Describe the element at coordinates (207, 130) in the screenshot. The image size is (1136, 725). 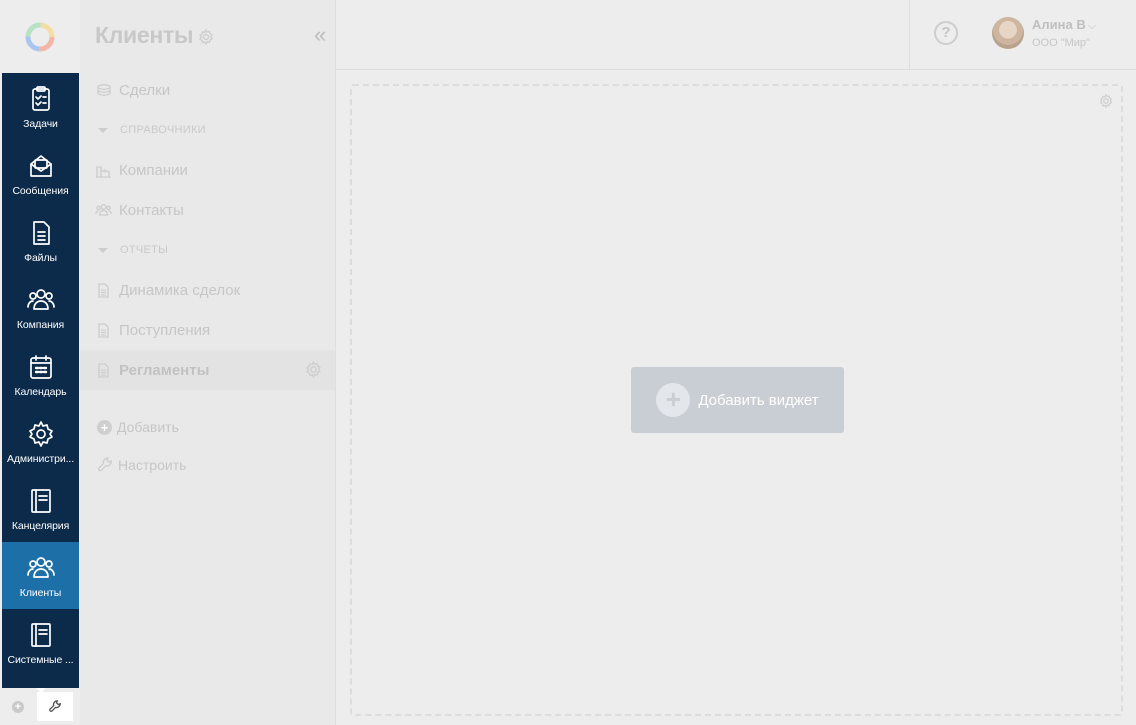
I see `group-directories: СПРАВОЧНИКИ` at that location.